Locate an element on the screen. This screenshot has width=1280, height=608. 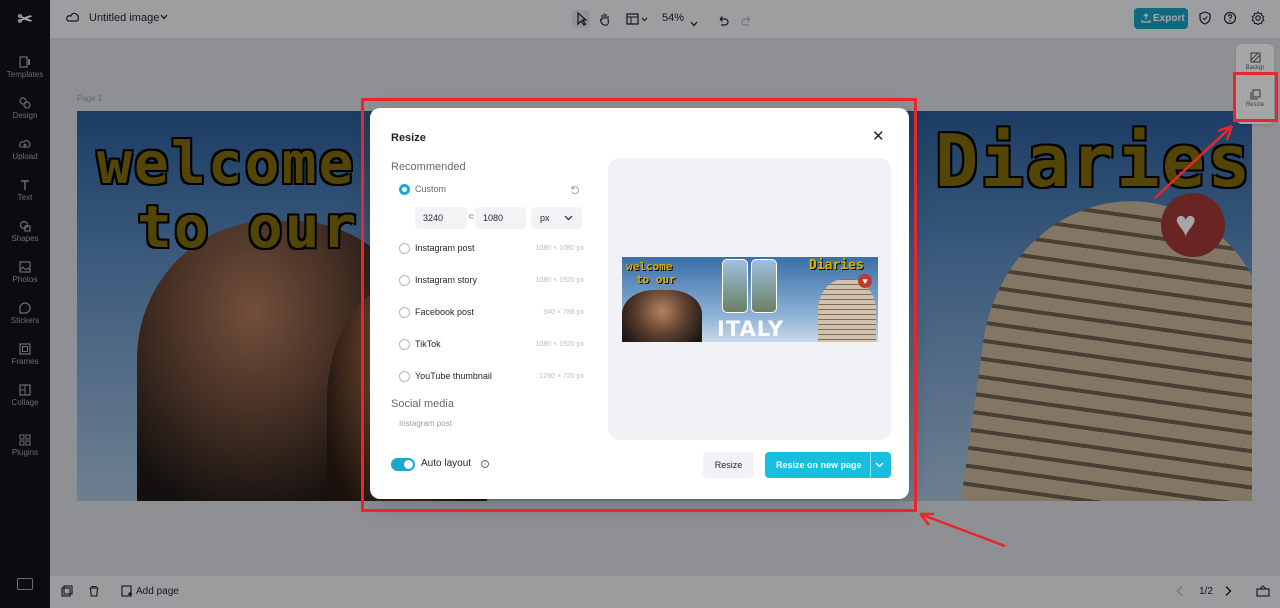
arrow-to-resize-line is located at coordinates (1193, 162).